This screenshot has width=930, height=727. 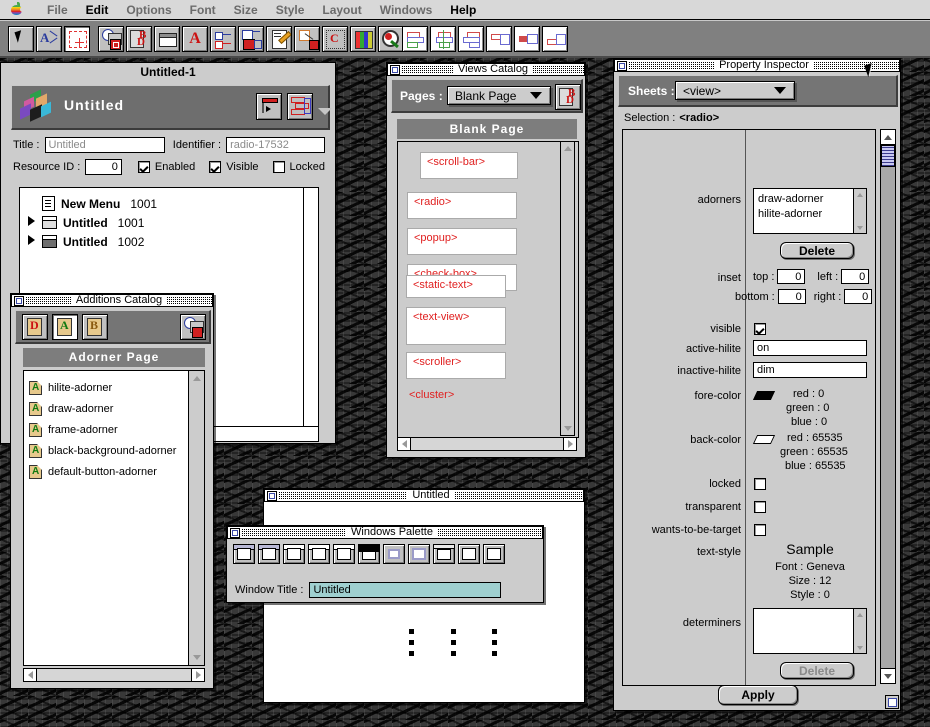 I want to click on preview-tool-button, so click(x=391, y=39).